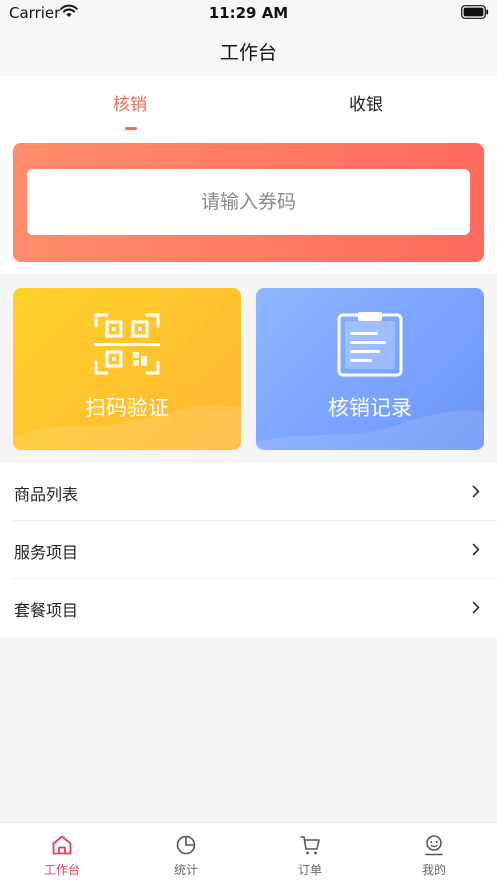 The height and width of the screenshot is (883, 497). Describe the element at coordinates (46, 494) in the screenshot. I see `menu-item-label: 商品列表` at that location.